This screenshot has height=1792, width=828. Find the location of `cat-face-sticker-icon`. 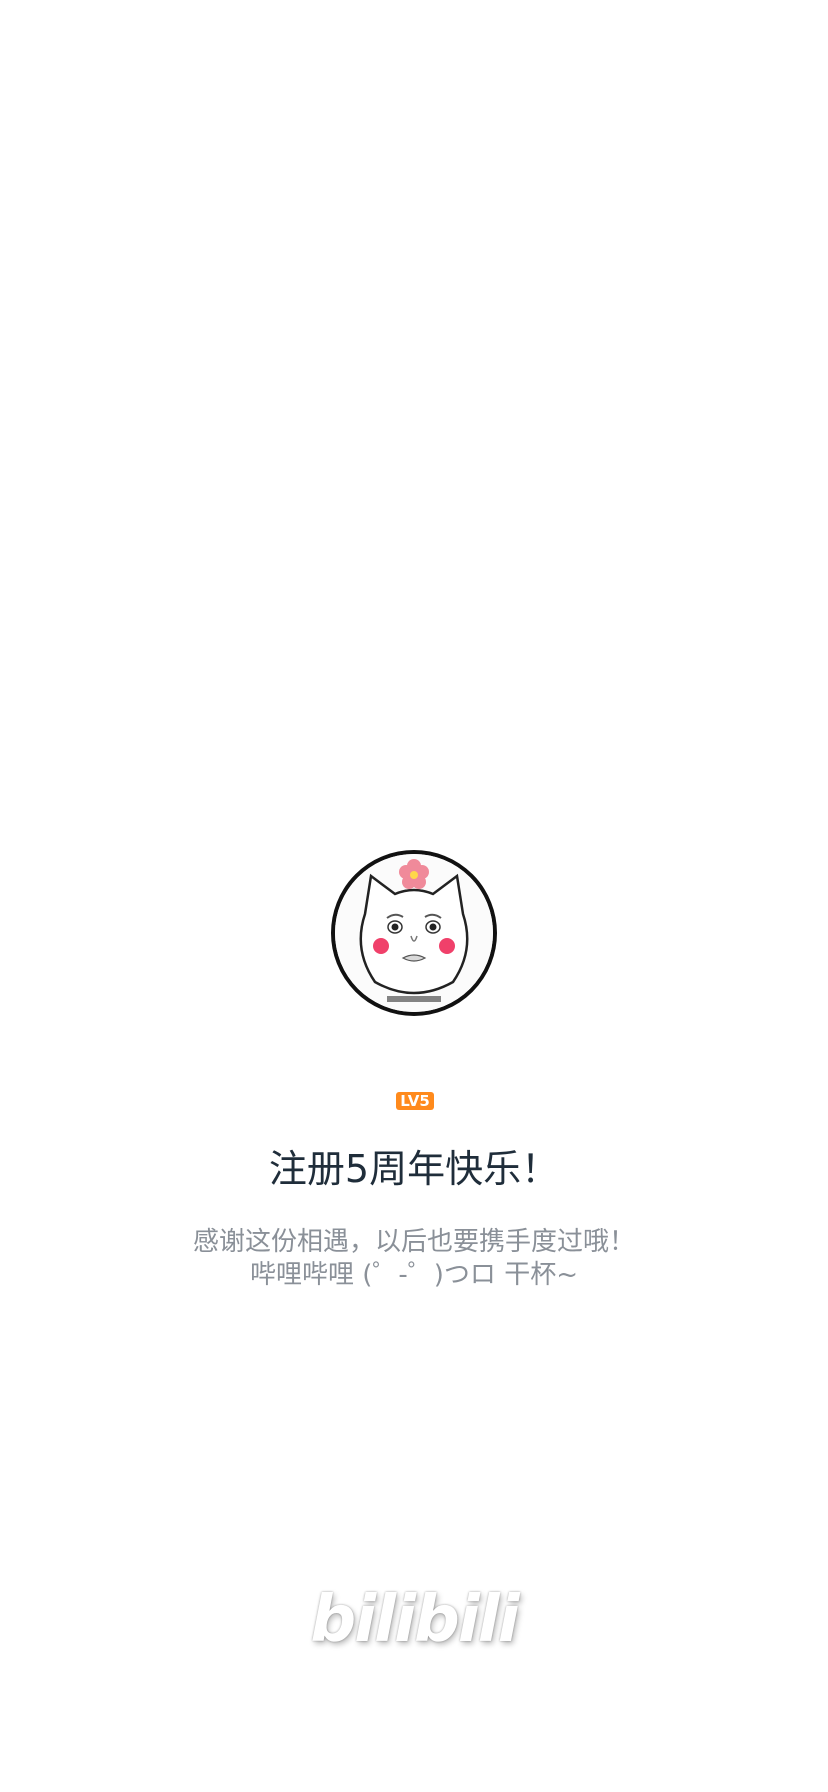

cat-face-sticker-icon is located at coordinates (414, 933).